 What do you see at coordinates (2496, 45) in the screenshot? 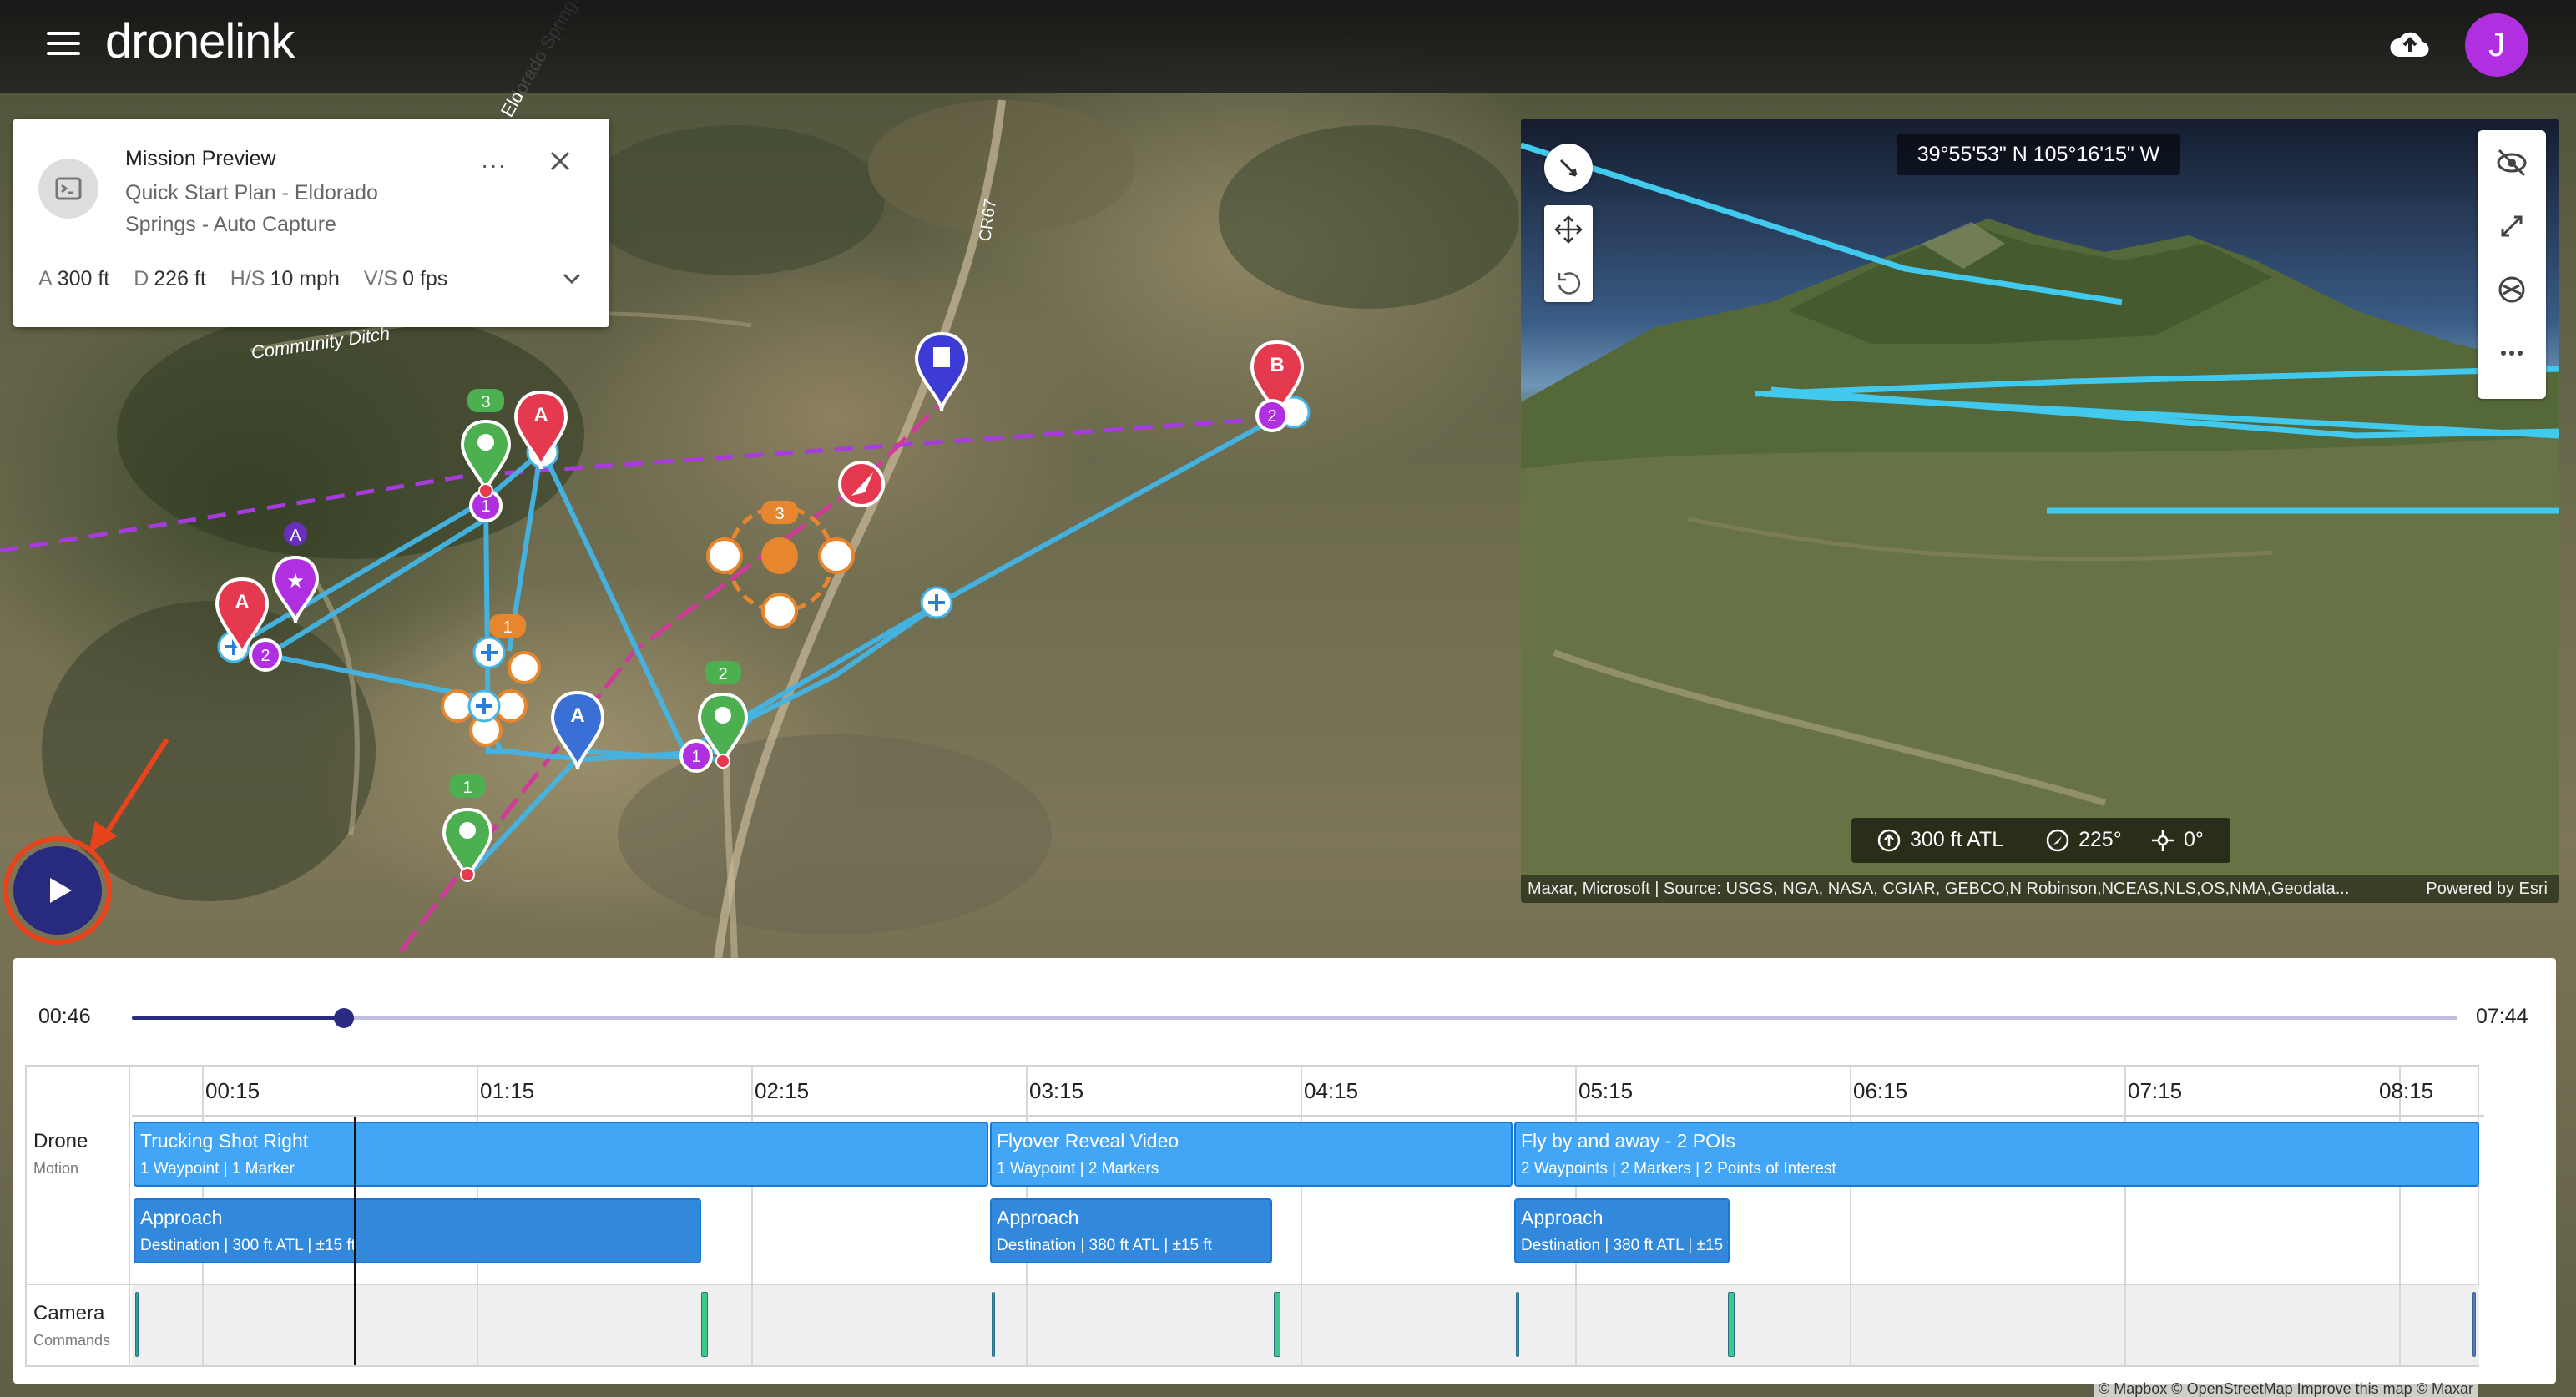
I see `user-avatar: J` at bounding box center [2496, 45].